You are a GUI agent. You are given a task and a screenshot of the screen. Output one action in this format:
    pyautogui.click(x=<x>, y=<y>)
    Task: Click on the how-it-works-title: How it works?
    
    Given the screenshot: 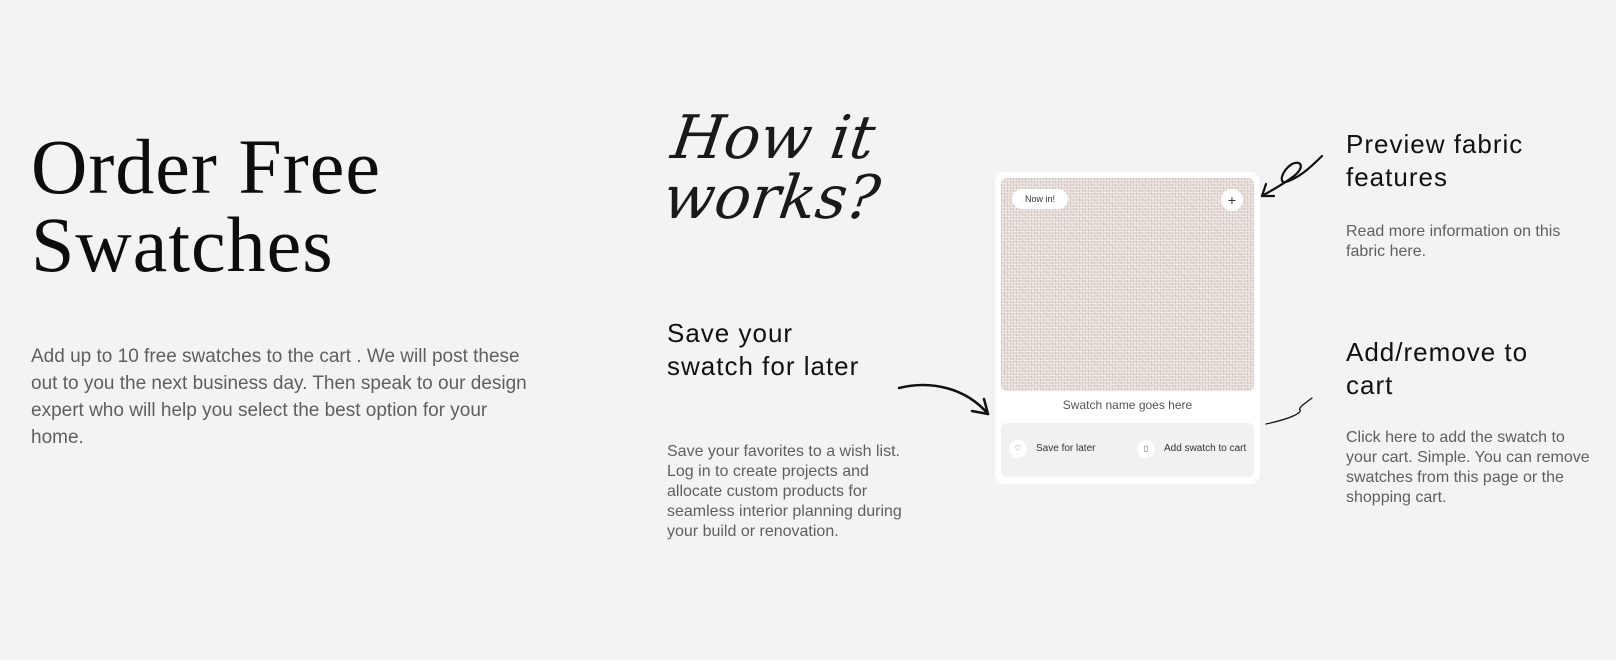 What is the action you would take?
    pyautogui.click(x=771, y=168)
    